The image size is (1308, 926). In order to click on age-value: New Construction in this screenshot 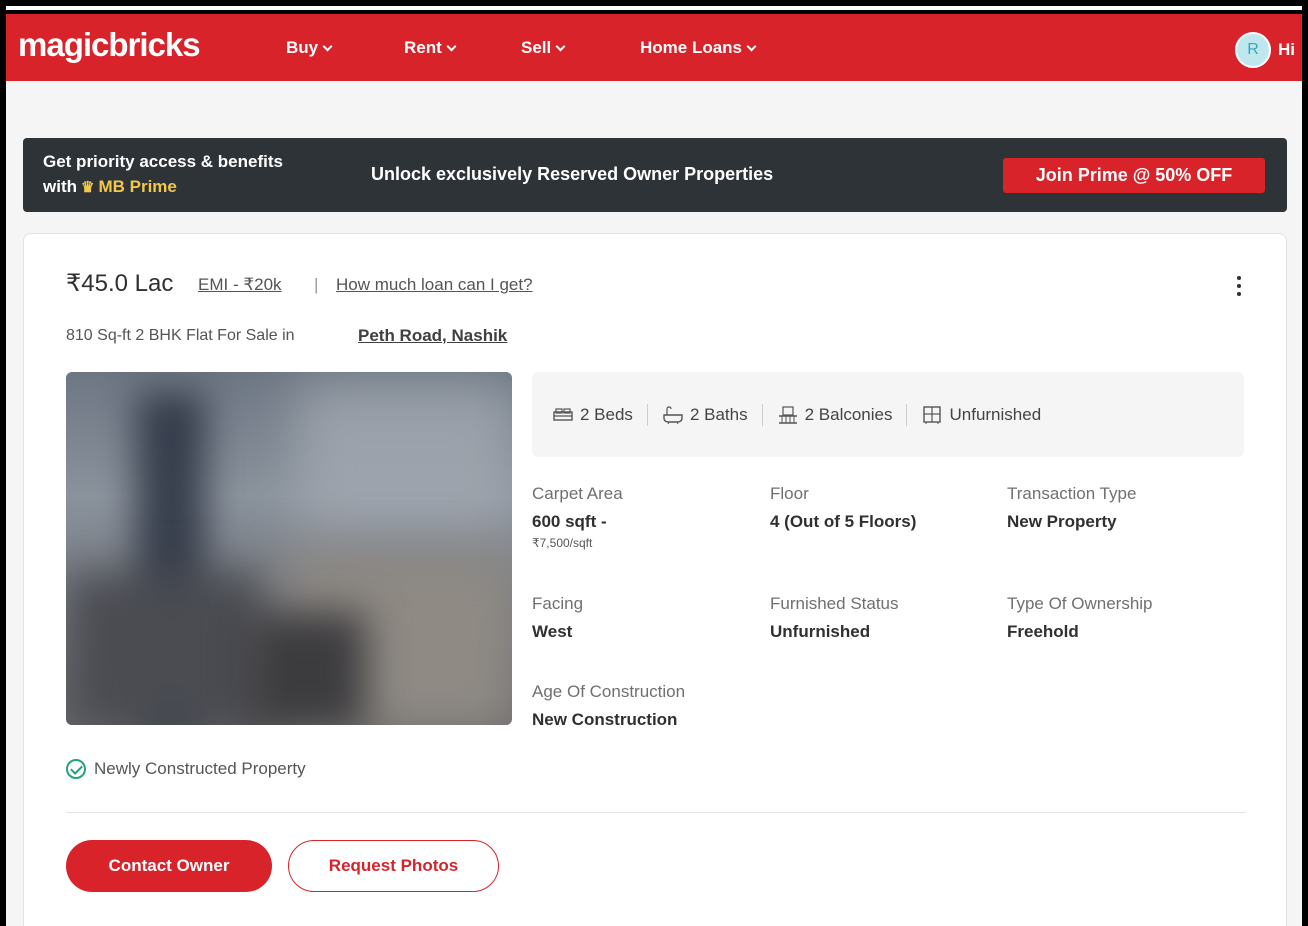, I will do `click(605, 719)`.